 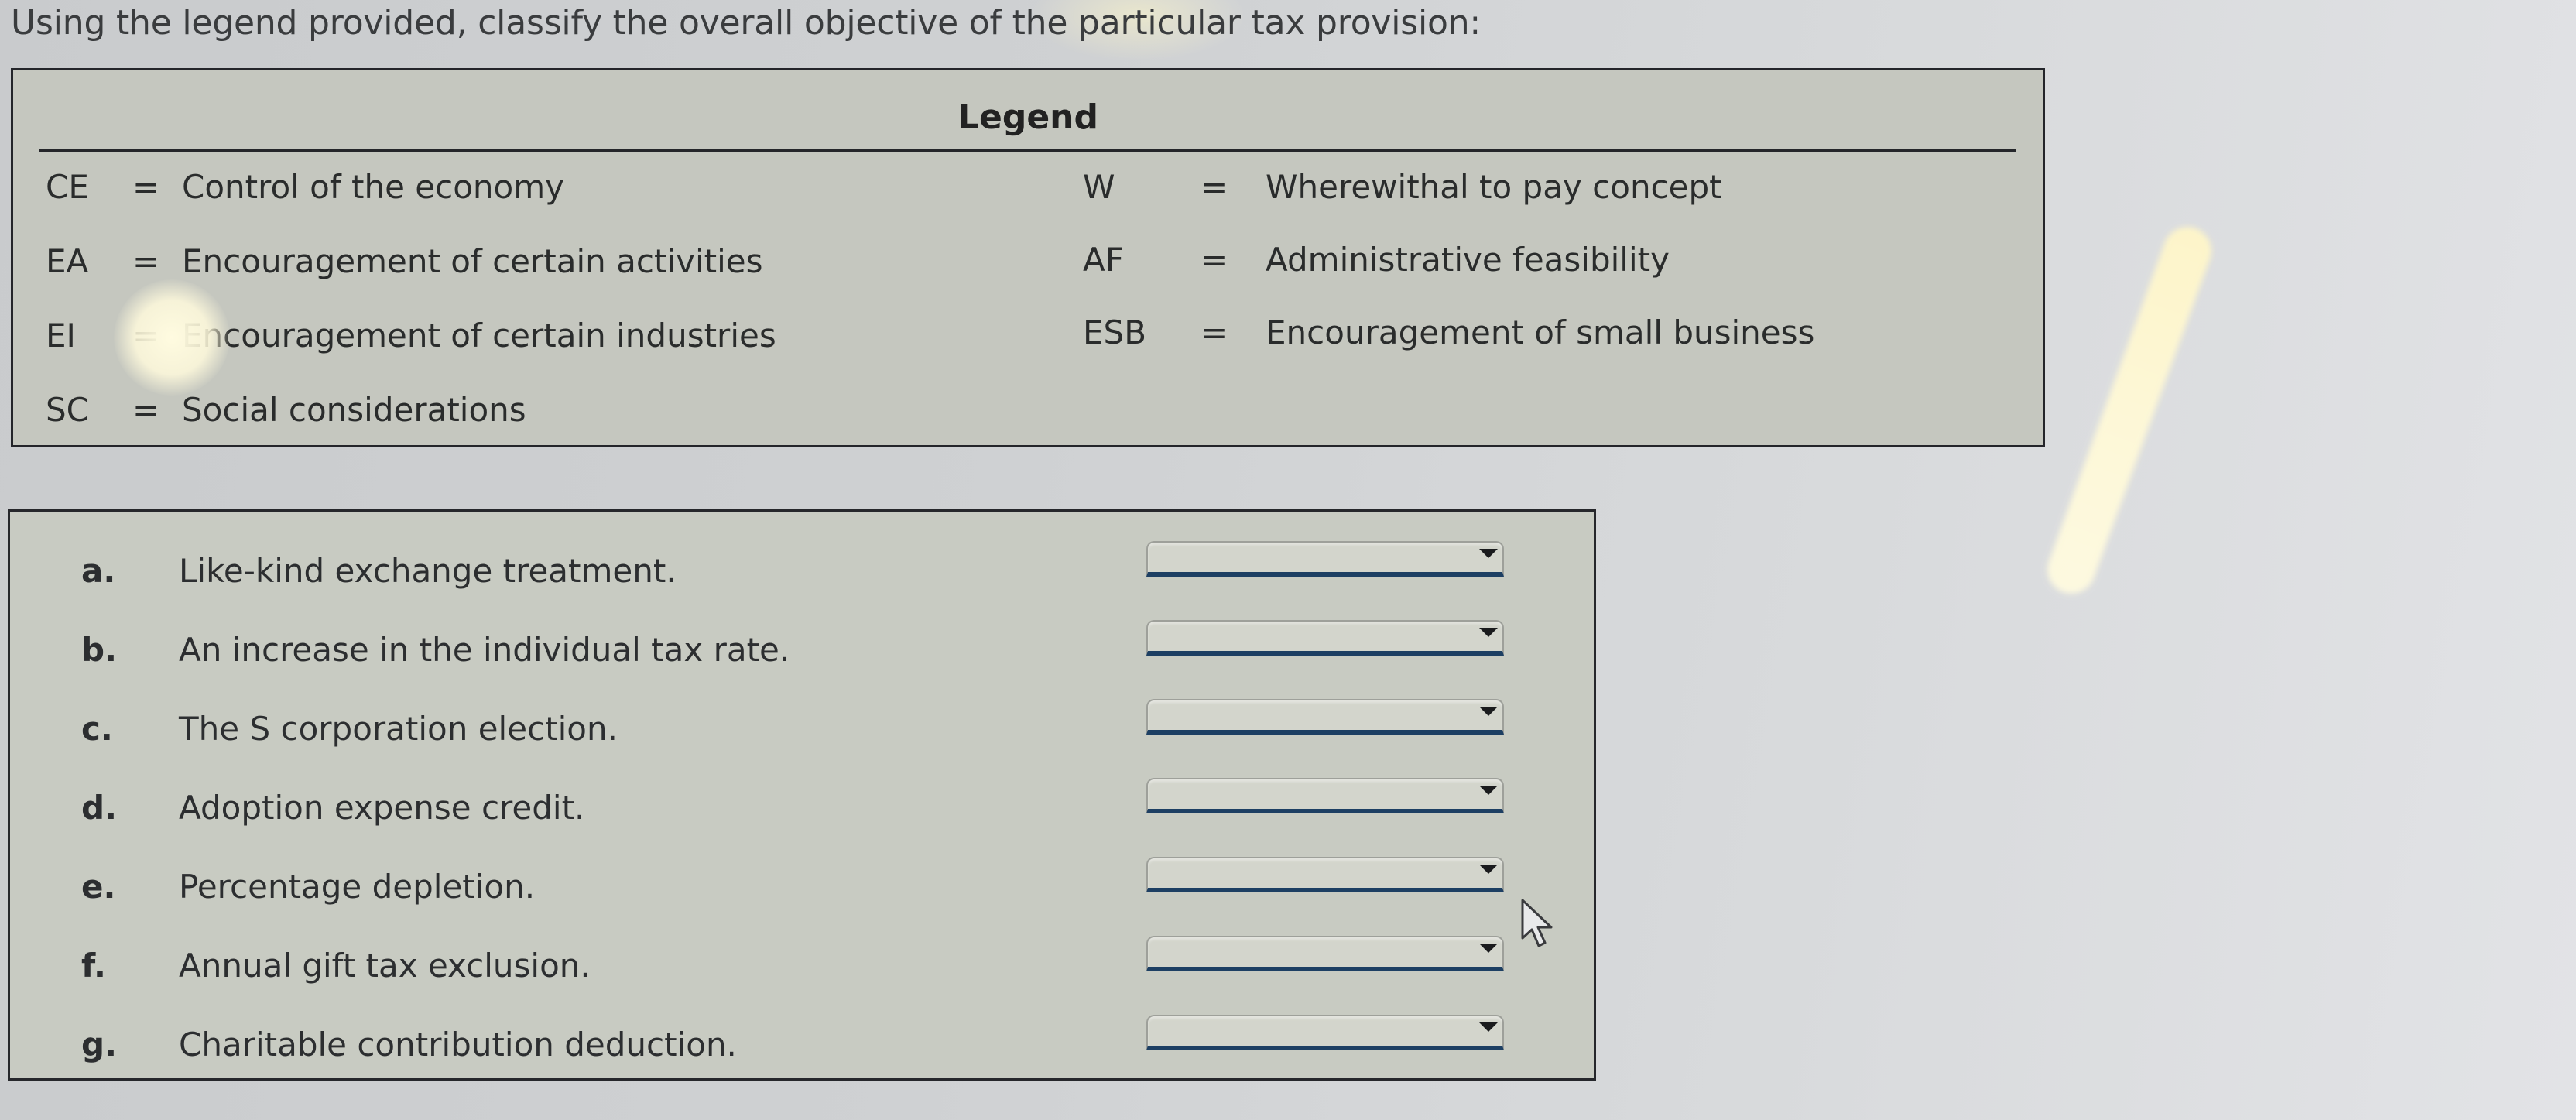 I want to click on legend-code: SC, so click(x=67, y=410).